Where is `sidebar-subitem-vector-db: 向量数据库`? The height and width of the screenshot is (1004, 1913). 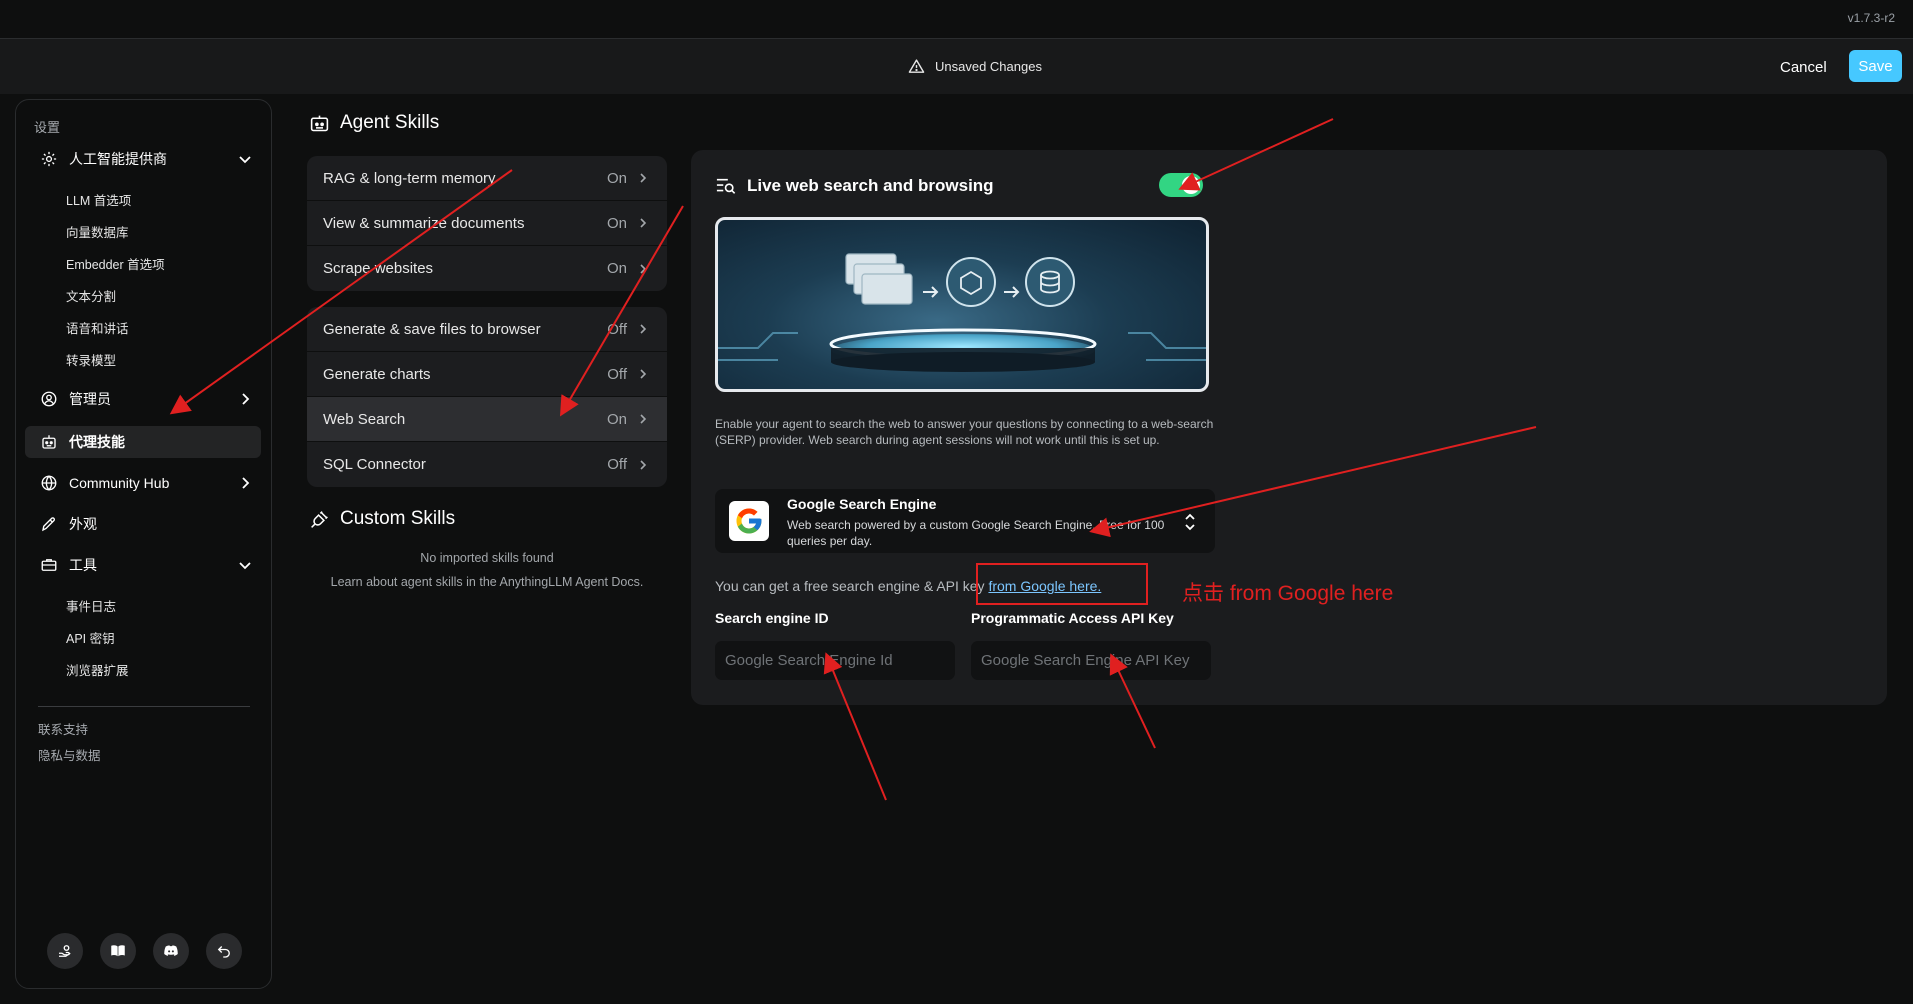
sidebar-subitem-vector-db: 向量数据库 is located at coordinates (97, 231).